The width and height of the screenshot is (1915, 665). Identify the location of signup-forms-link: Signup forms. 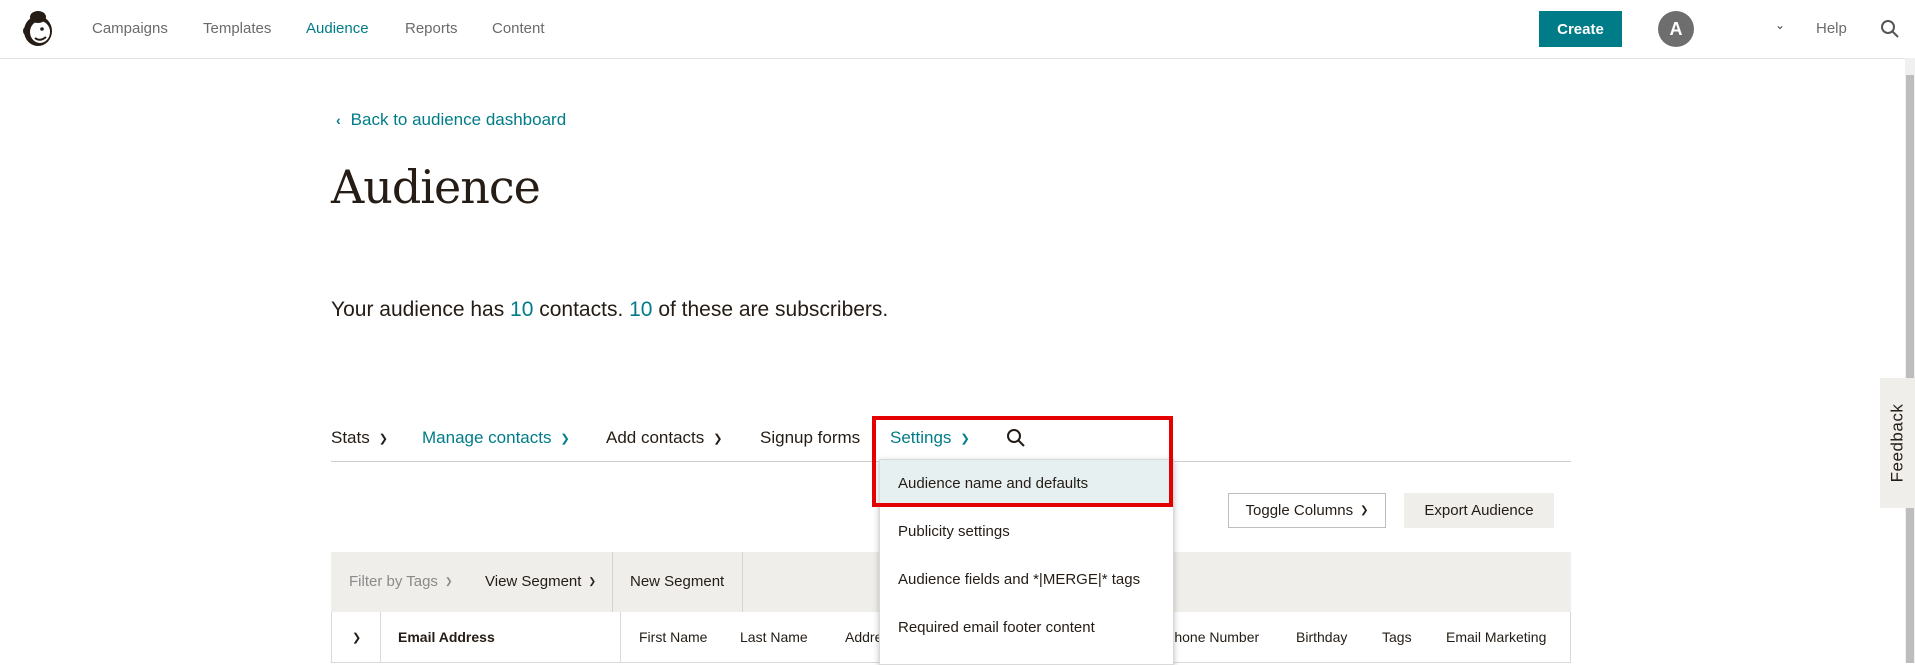
(810, 438).